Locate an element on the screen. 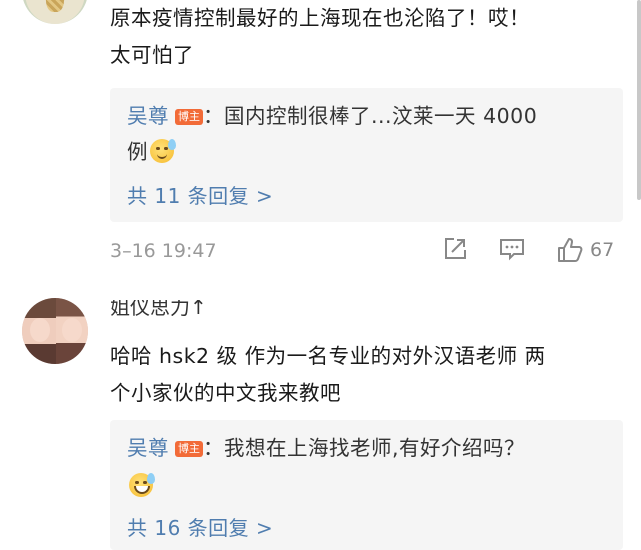  grin-sweat-emoji-icon is located at coordinates (142, 485).